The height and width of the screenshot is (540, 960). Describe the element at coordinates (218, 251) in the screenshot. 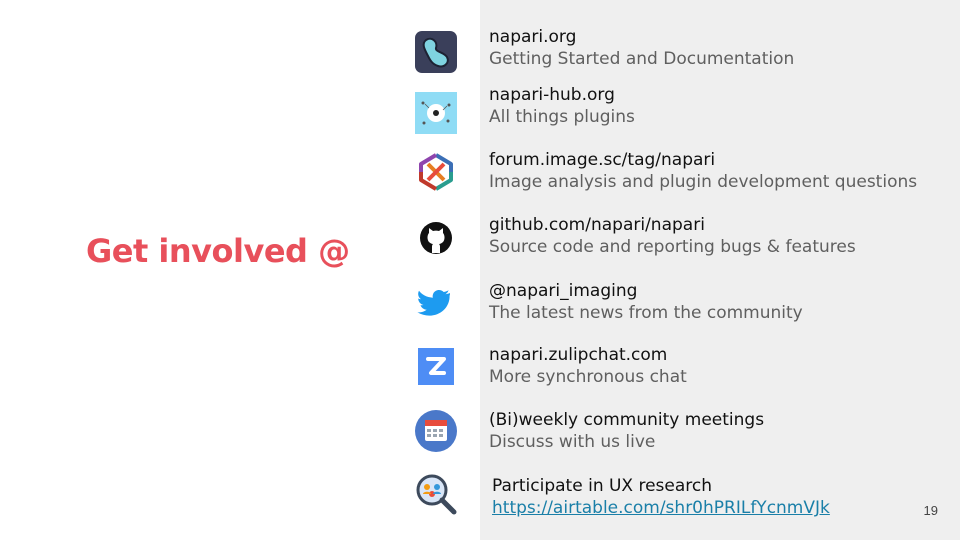

I see `headline: Get involved @` at that location.